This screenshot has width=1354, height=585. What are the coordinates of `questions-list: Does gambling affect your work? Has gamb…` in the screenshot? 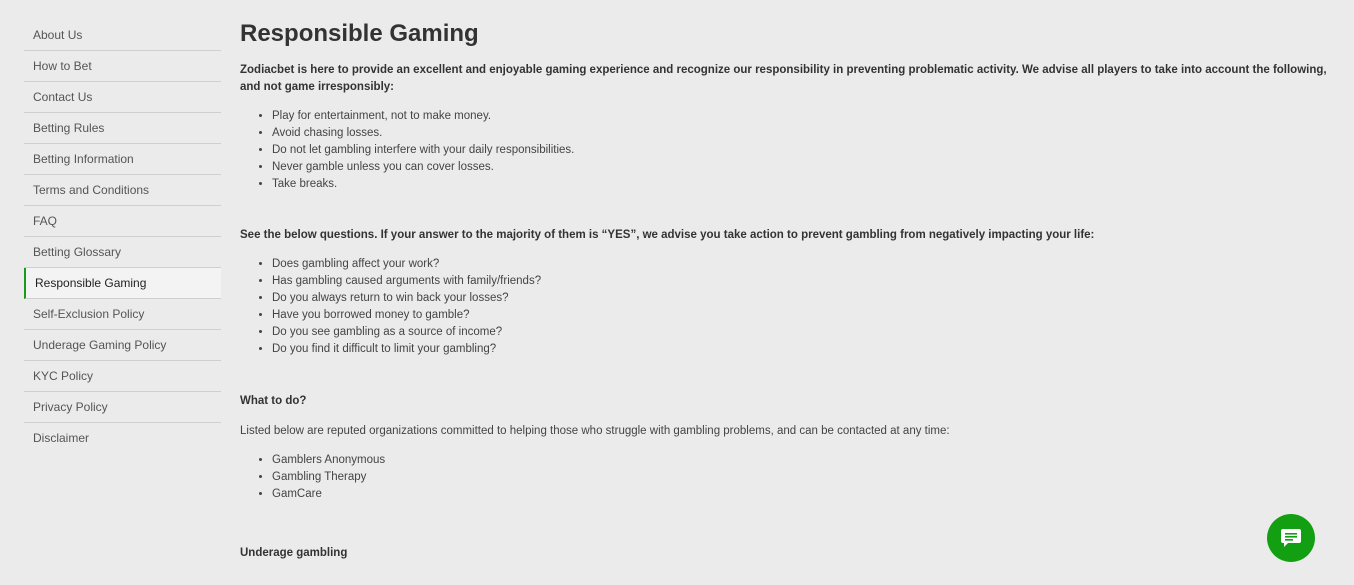 It's located at (787, 307).